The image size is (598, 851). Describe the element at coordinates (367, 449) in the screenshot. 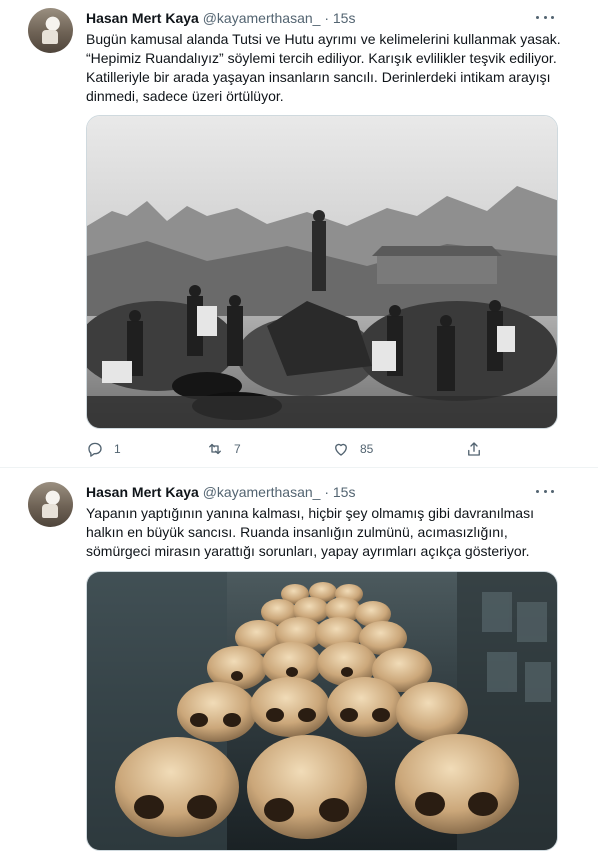

I see `like-count: 85` at that location.